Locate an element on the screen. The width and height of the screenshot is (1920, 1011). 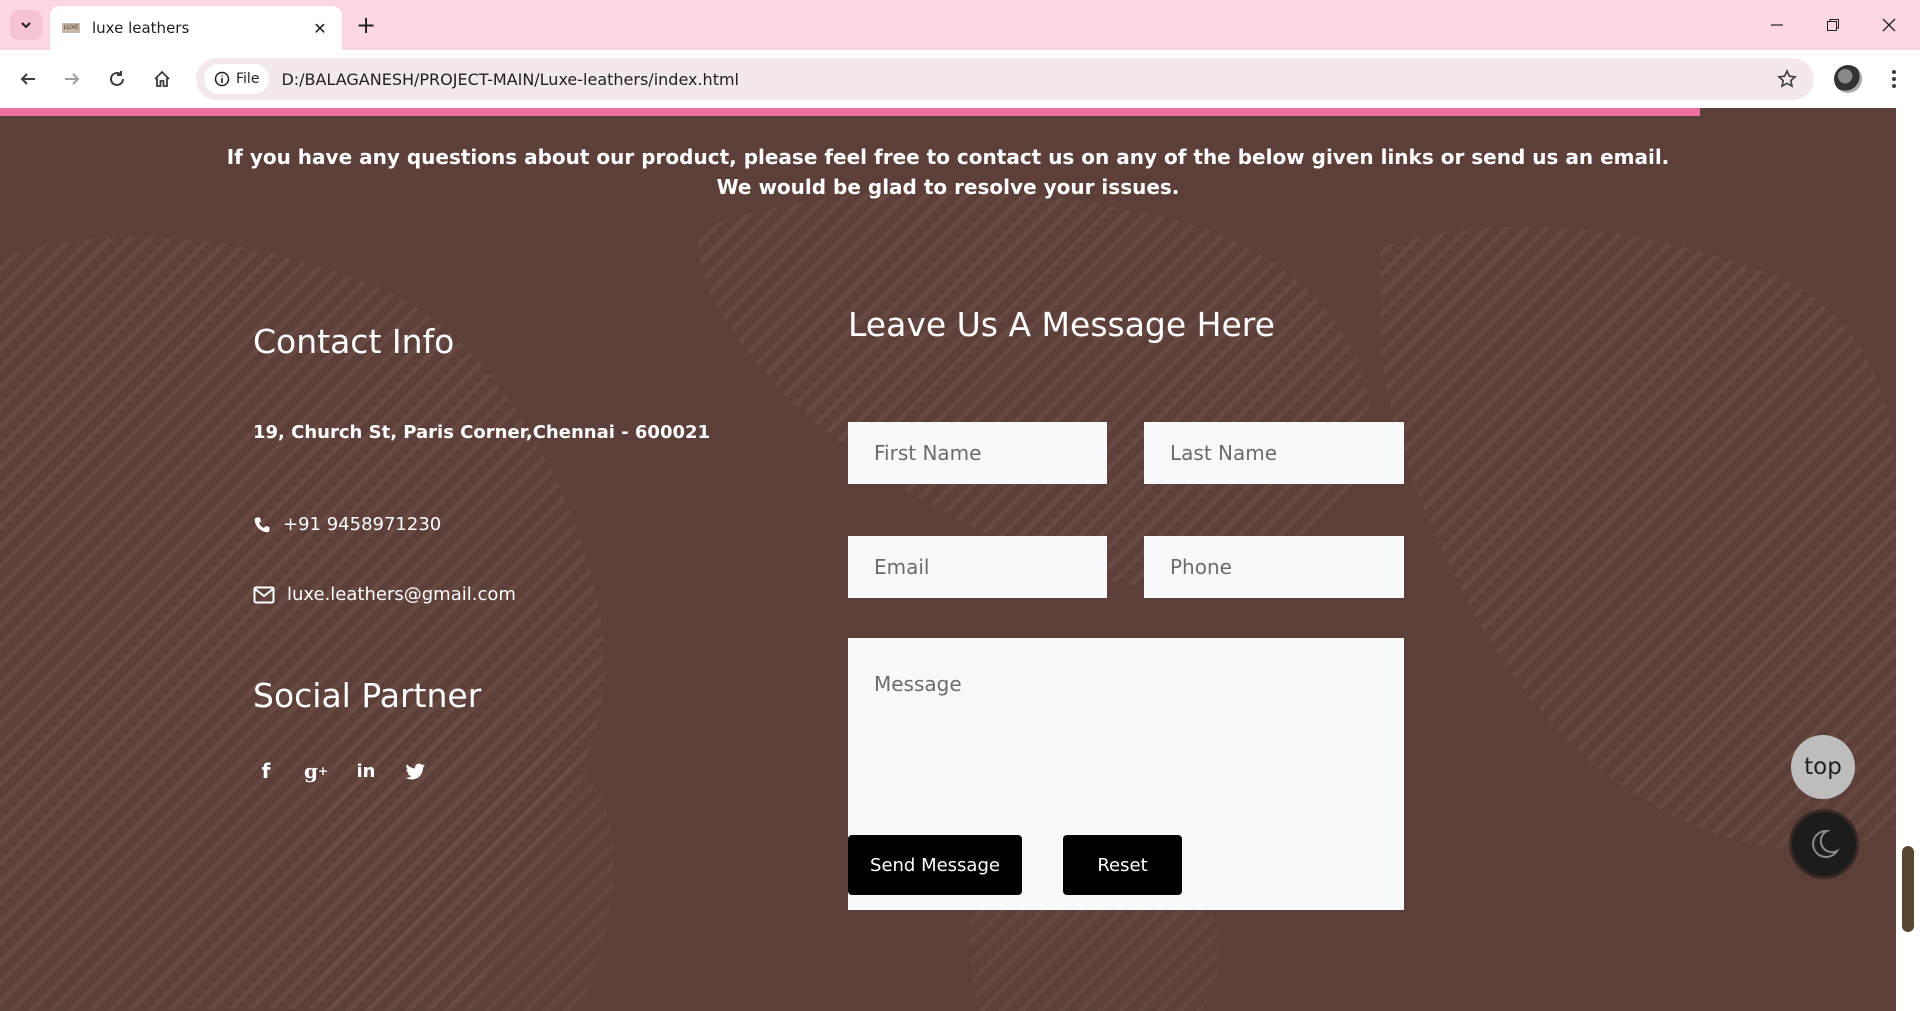
restore-icon is located at coordinates (1833, 25).